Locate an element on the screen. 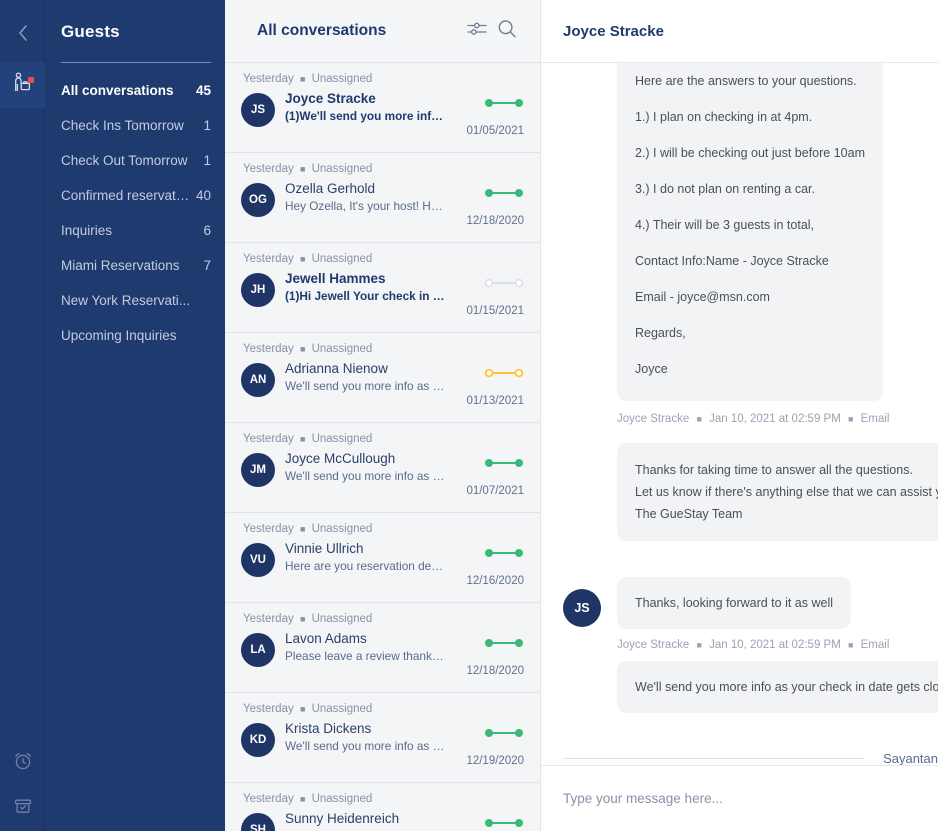 This screenshot has width=938, height=831. thread-header: Joyce Stracke is located at coordinates (739, 31).